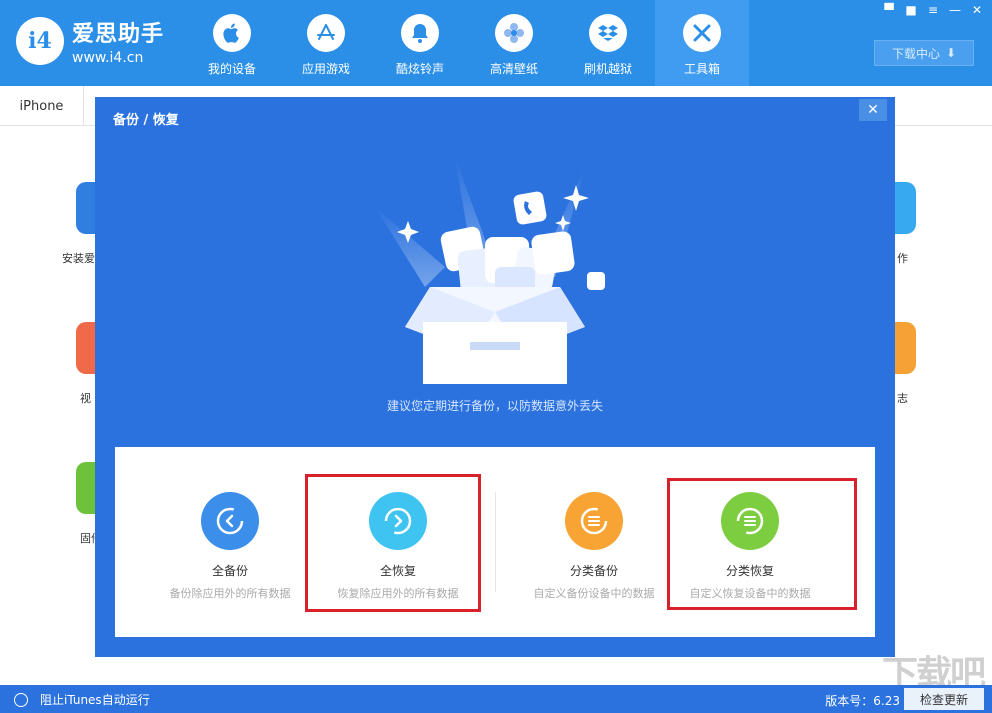 This screenshot has height=713, width=992. I want to click on app-url: www.i4.cn, so click(108, 58).